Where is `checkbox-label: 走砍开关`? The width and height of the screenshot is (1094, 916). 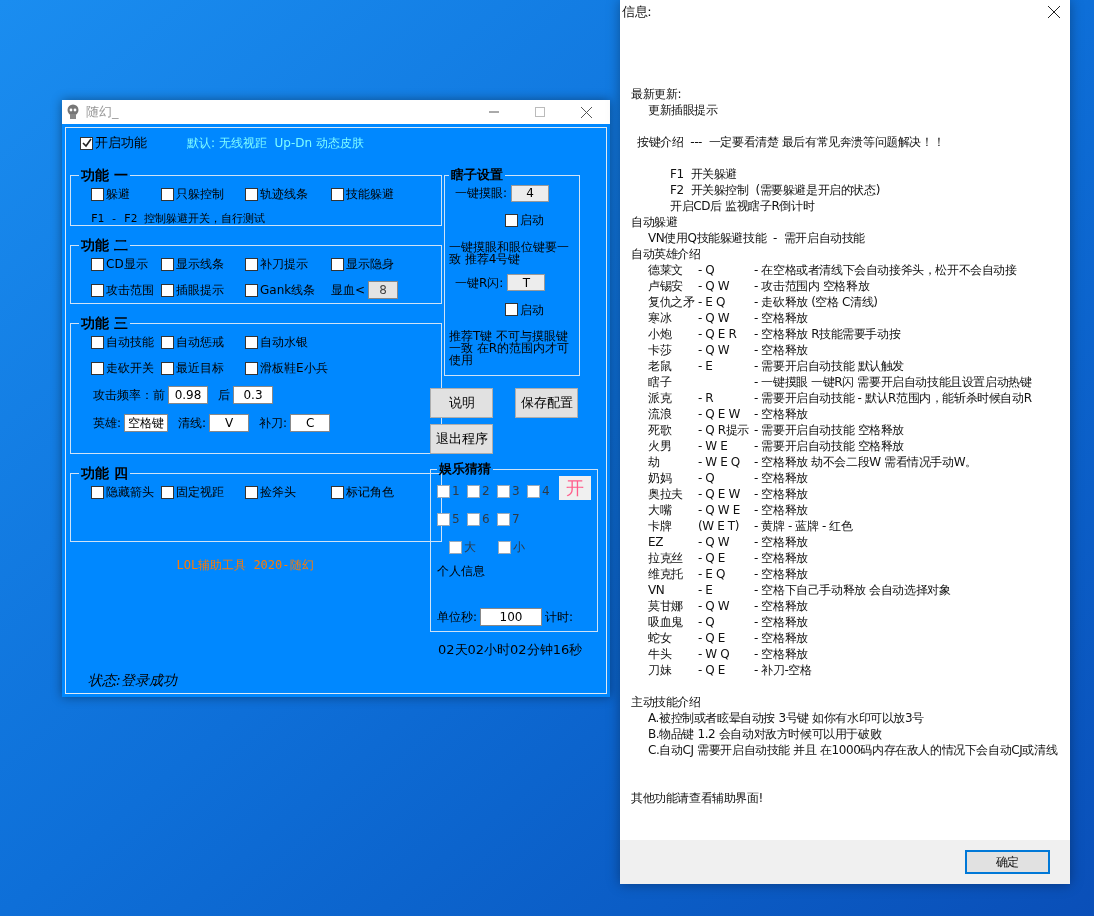
checkbox-label: 走砍开关 is located at coordinates (130, 368).